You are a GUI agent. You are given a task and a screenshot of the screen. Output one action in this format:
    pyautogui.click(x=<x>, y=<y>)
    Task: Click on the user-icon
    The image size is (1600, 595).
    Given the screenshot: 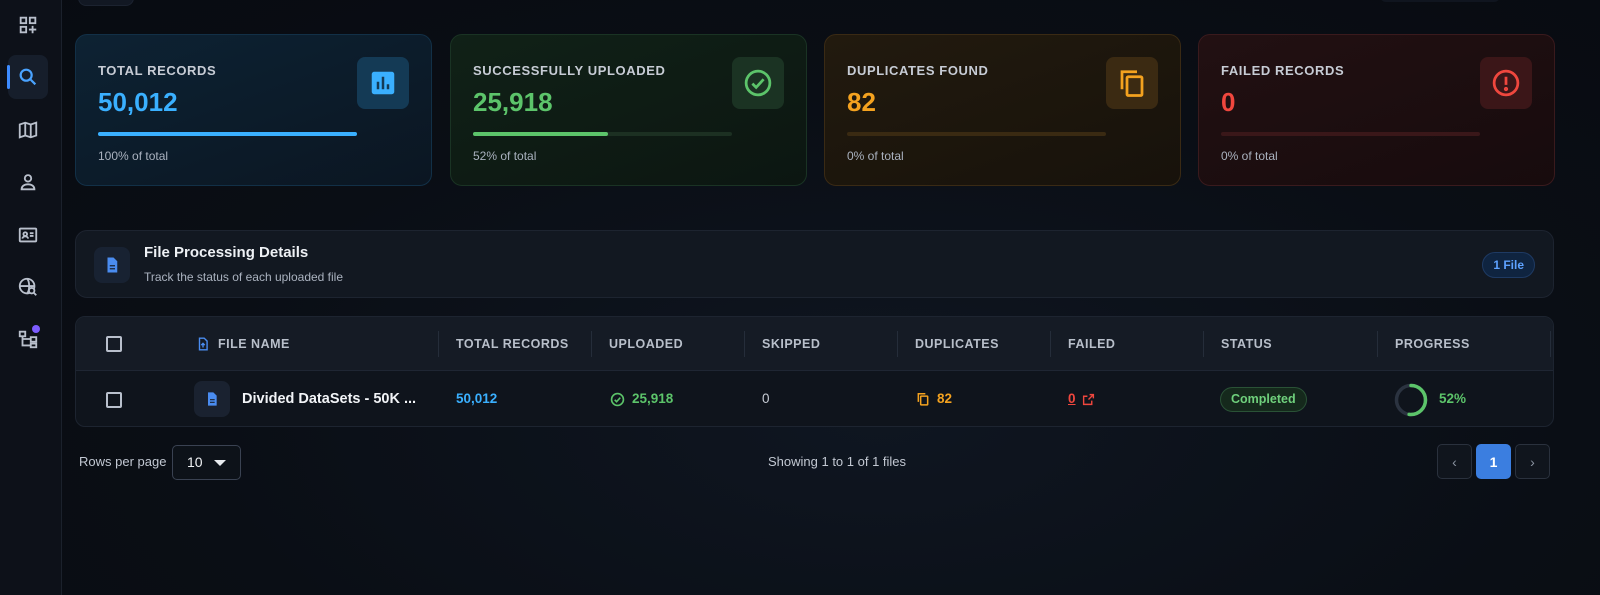 What is the action you would take?
    pyautogui.click(x=28, y=182)
    